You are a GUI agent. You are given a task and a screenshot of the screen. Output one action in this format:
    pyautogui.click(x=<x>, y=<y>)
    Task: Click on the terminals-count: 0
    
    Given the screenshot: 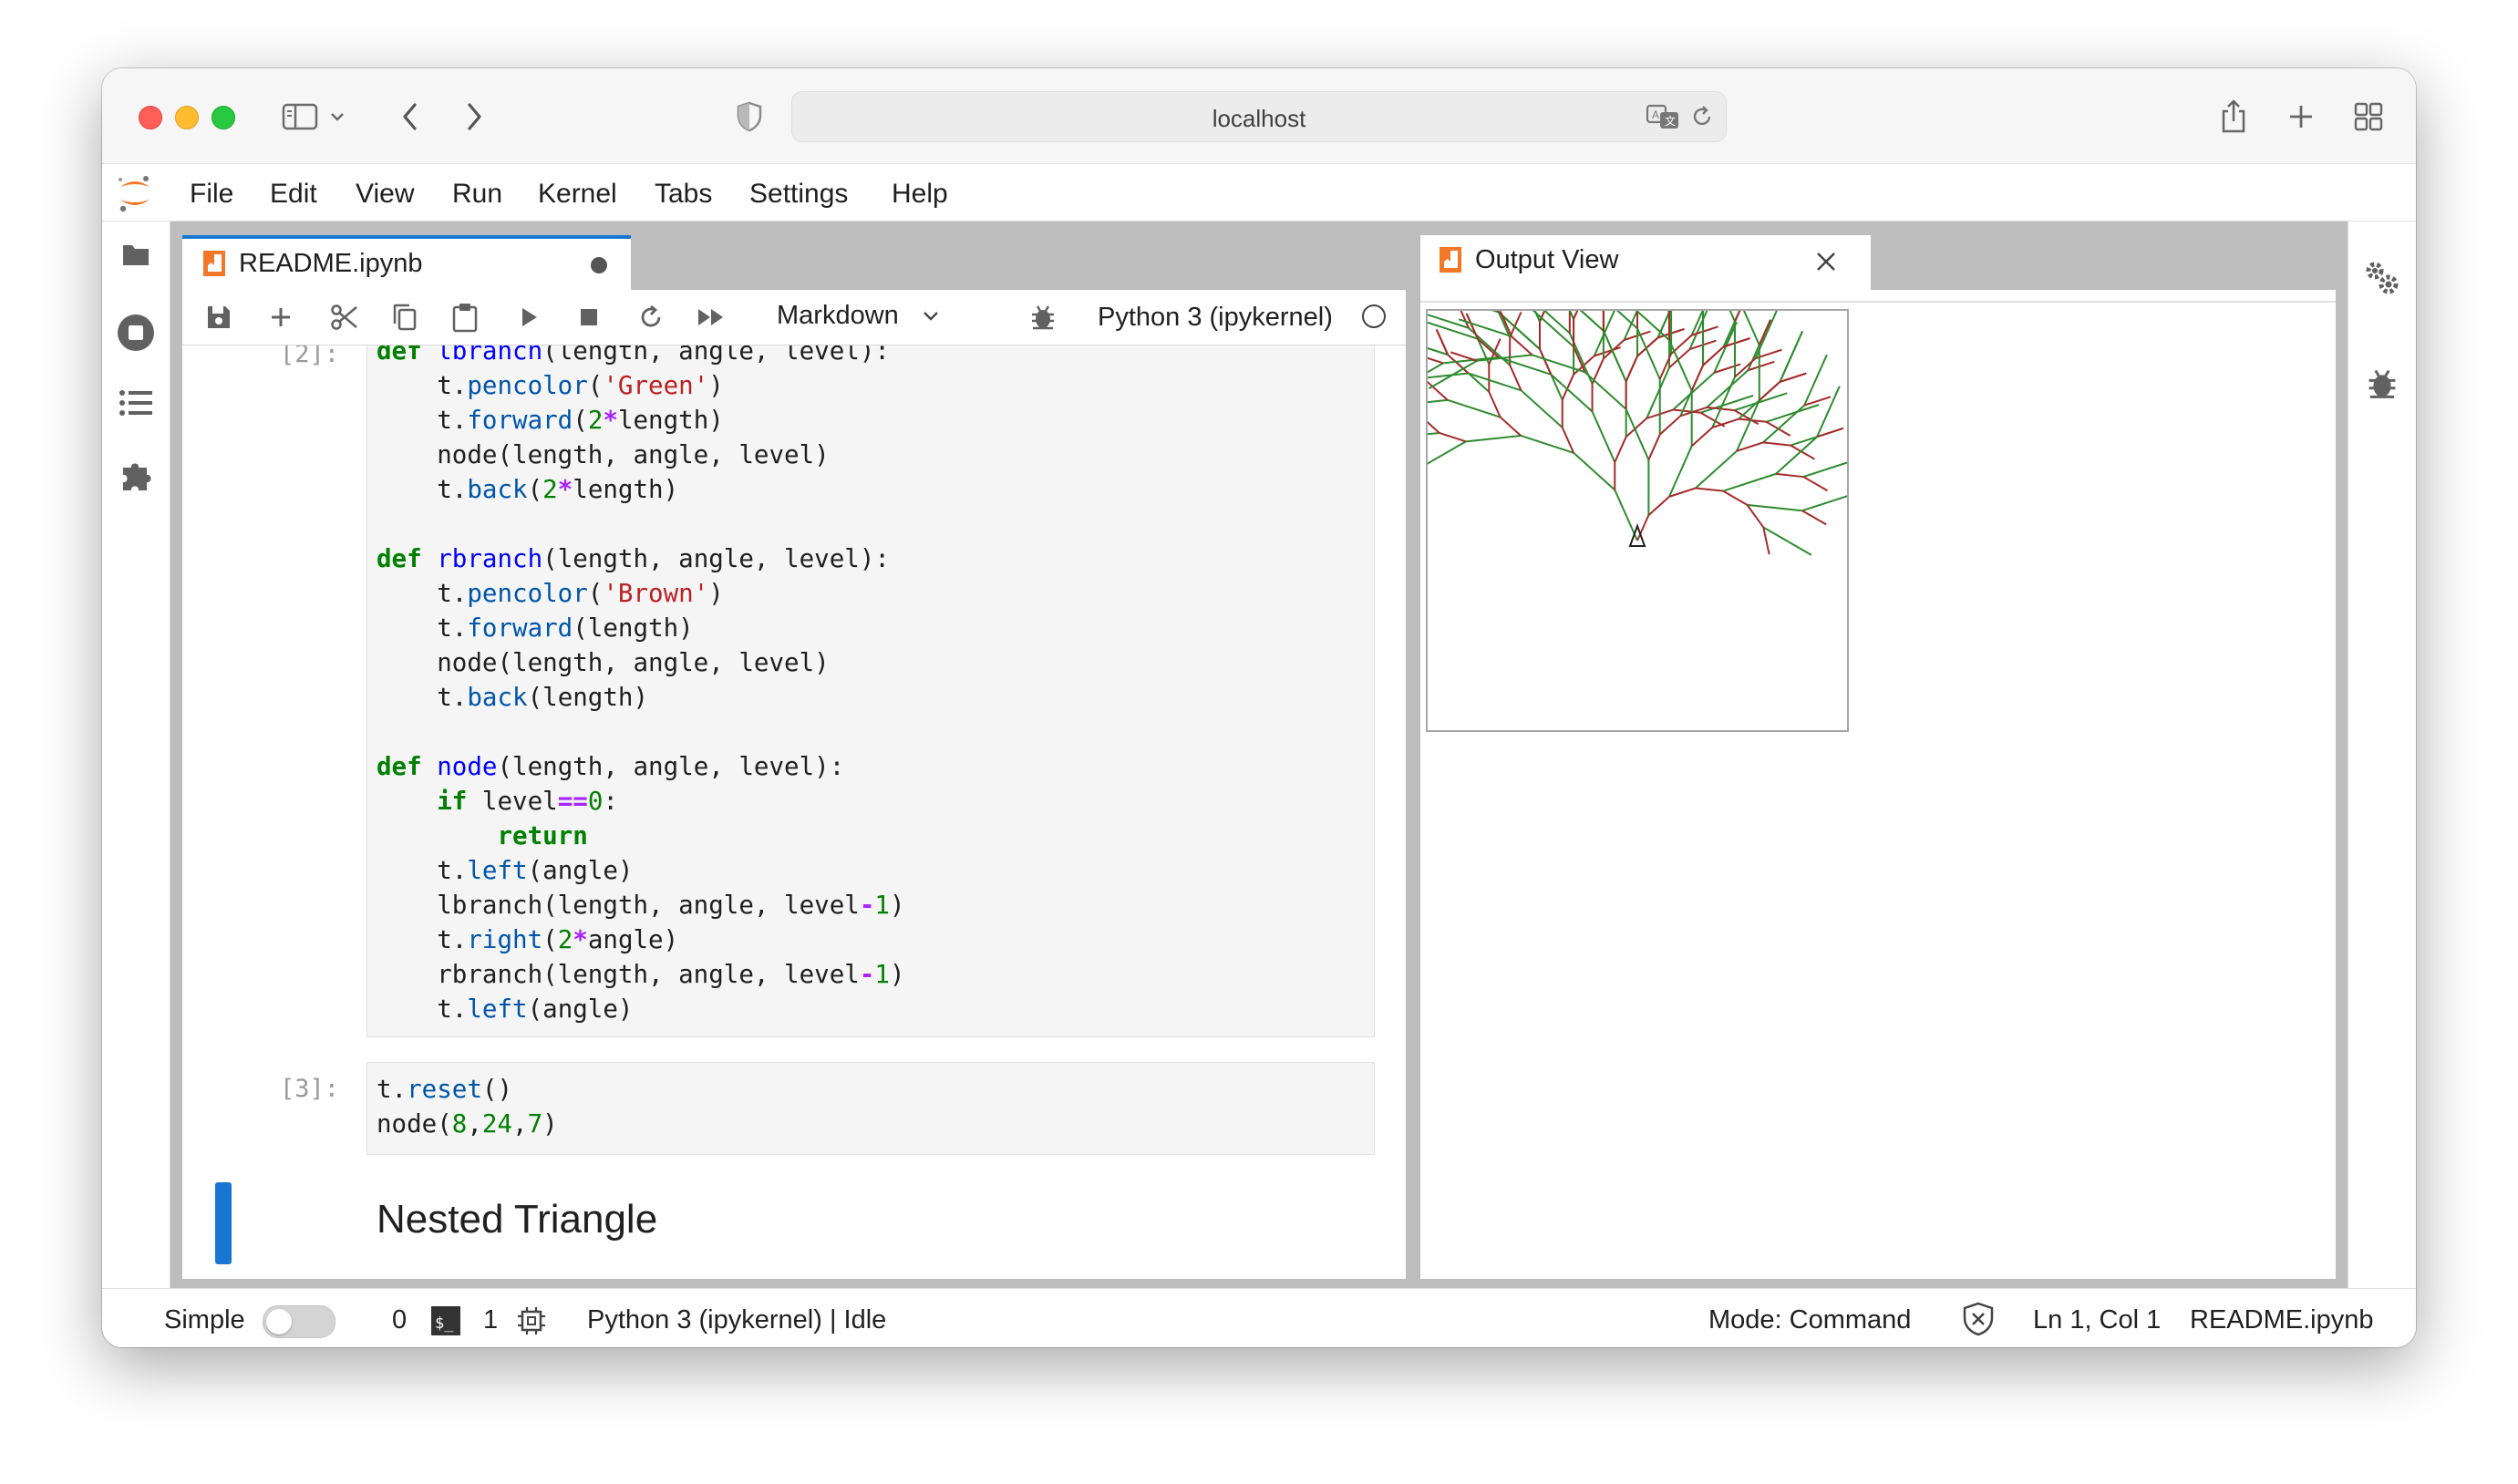 What is the action you would take?
    pyautogui.click(x=399, y=1320)
    